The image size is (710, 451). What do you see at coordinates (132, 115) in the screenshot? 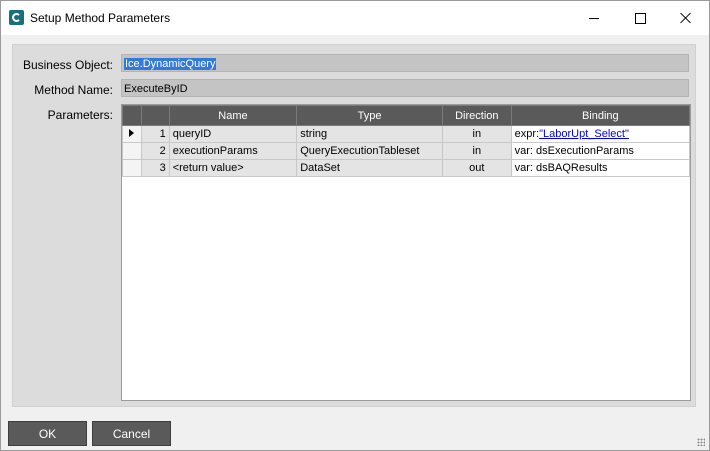
I see `row-indicator-header` at bounding box center [132, 115].